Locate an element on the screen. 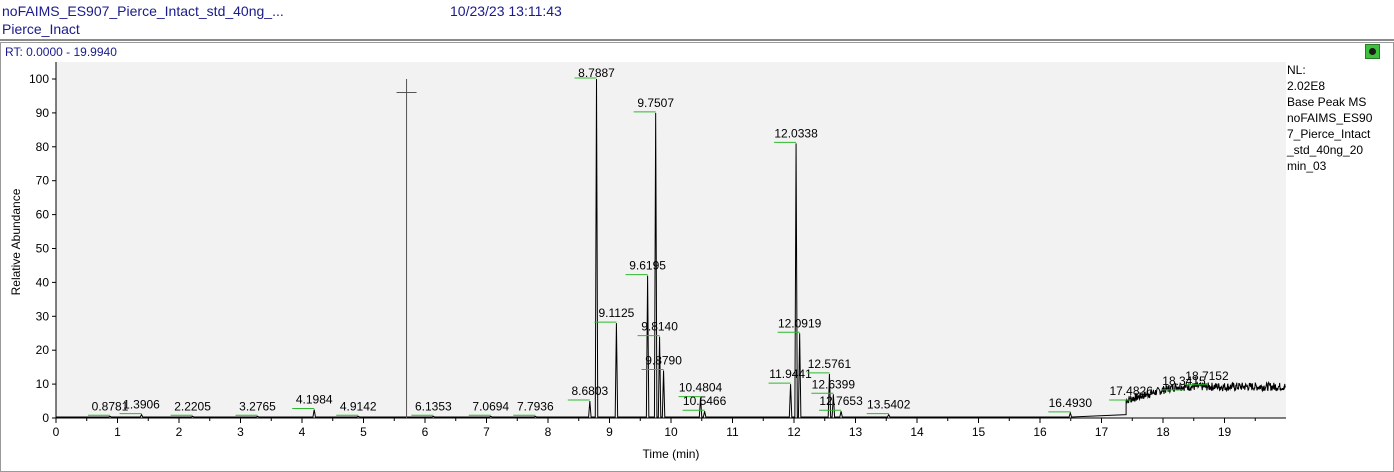 This screenshot has width=1394, height=472. peak-label: 9.7507 is located at coordinates (655, 103).